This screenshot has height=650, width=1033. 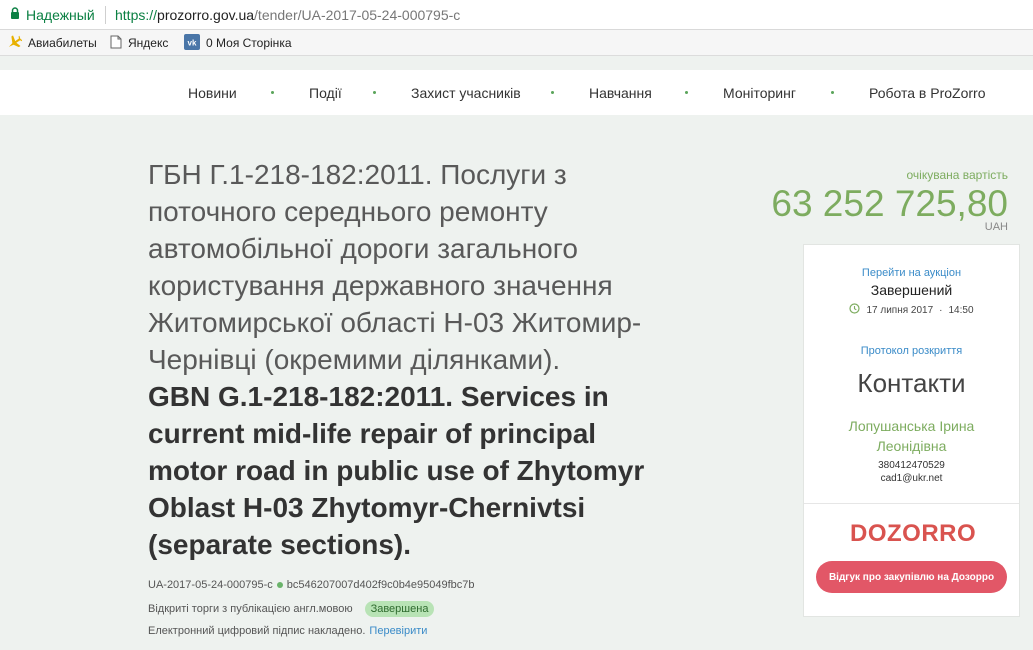 What do you see at coordinates (148, 43) in the screenshot?
I see `bookmark-label: Яндекс` at bounding box center [148, 43].